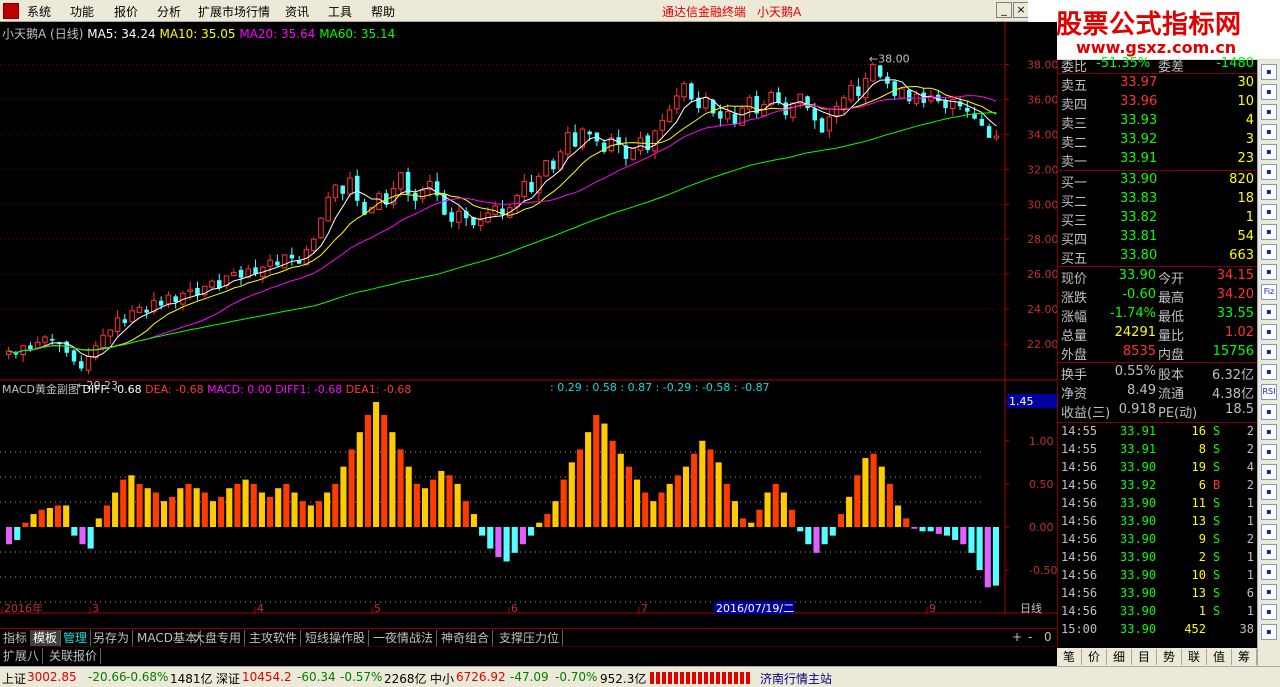  Describe the element at coordinates (1202, 485) in the screenshot. I see `tick-volume: 6` at that location.